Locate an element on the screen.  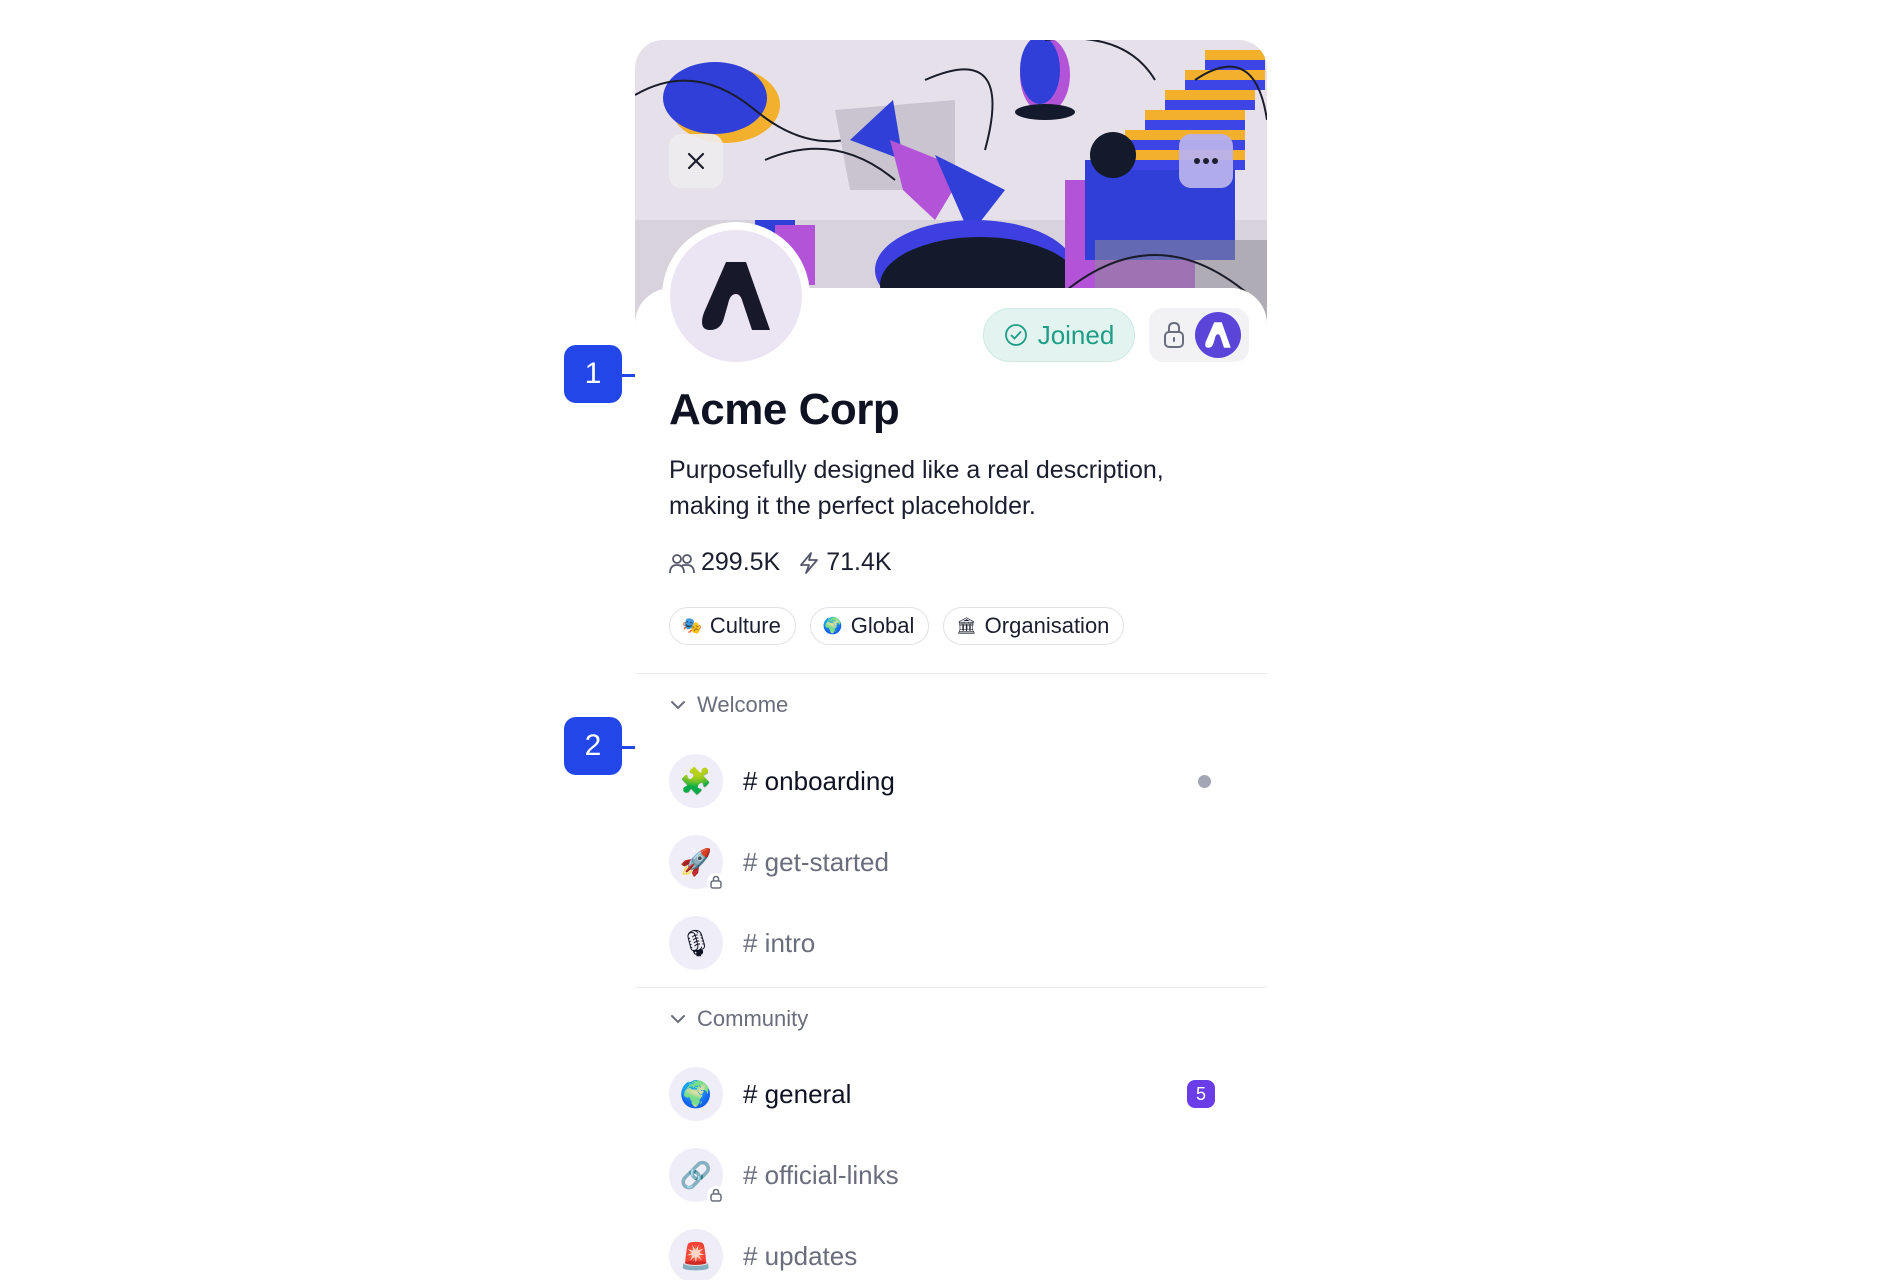
section-header-community: Community is located at coordinates (738, 1019).